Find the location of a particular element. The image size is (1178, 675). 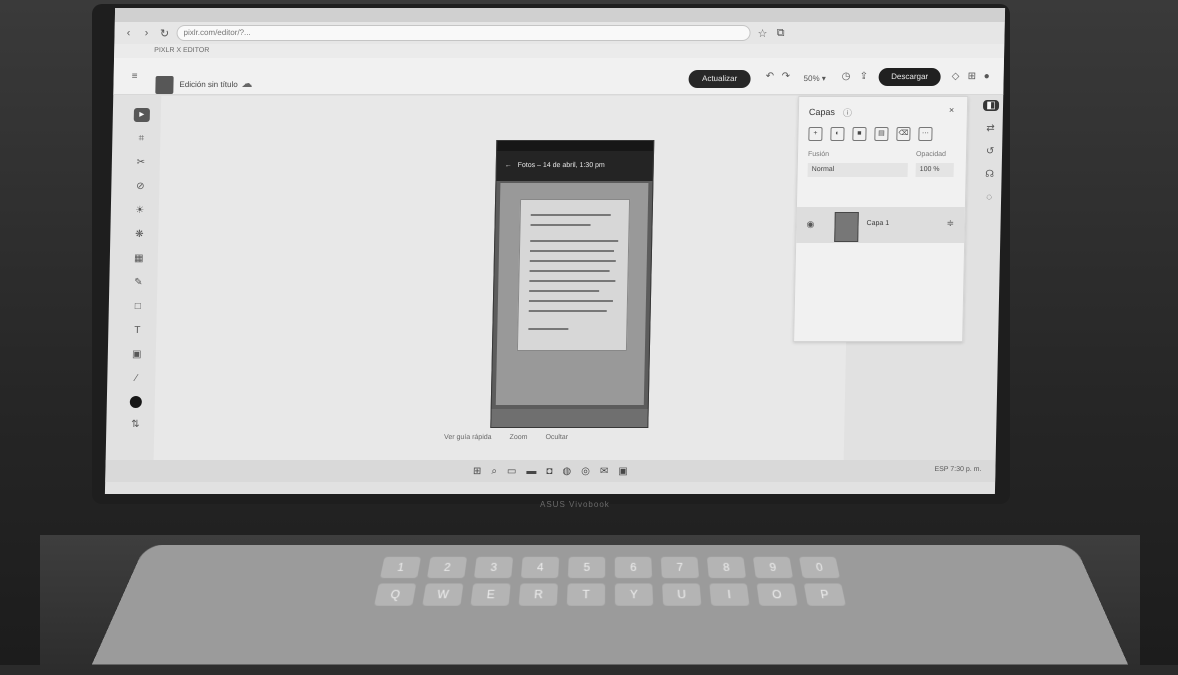

key: R is located at coordinates (538, 594).